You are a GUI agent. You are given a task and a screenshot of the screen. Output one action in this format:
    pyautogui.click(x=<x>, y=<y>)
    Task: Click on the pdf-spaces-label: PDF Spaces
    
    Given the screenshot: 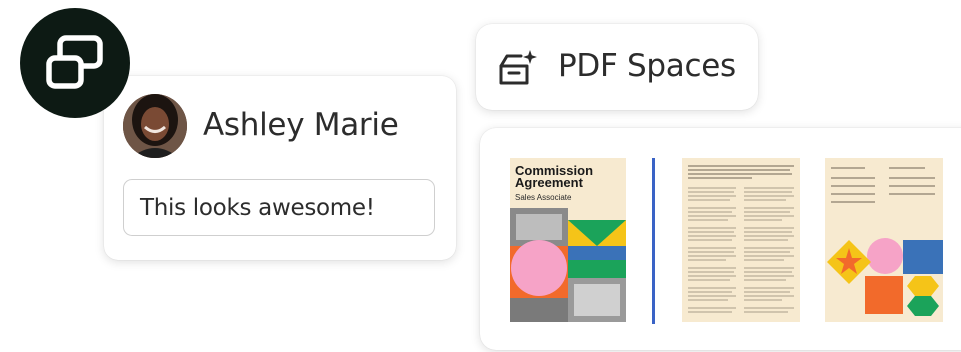 What is the action you would take?
    pyautogui.click(x=647, y=66)
    